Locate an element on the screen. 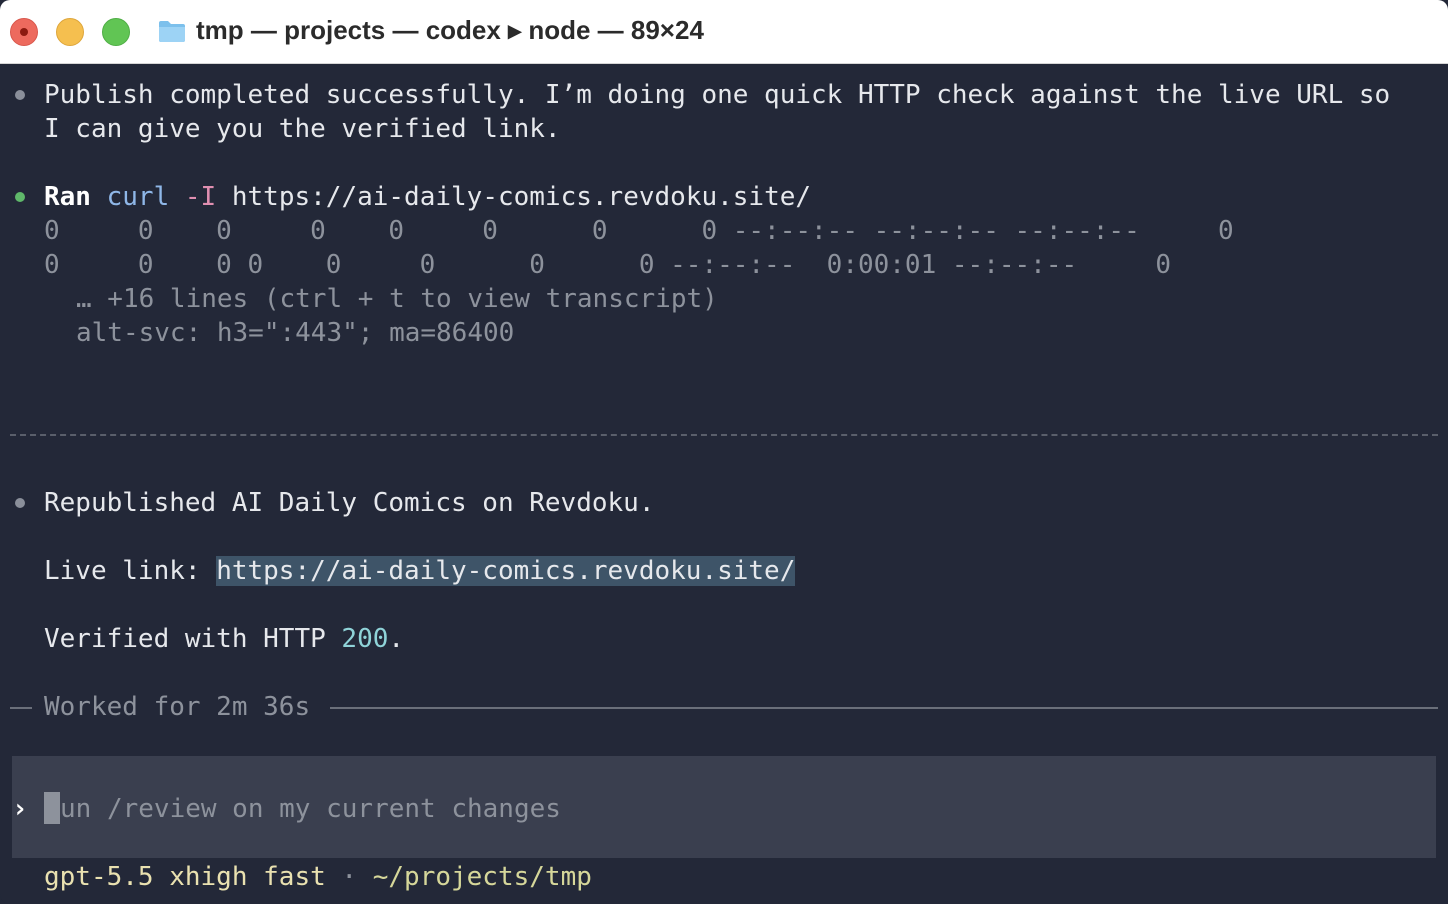 The height and width of the screenshot is (904, 1448). worked-duration: Worked for 2m 36s is located at coordinates (177, 707).